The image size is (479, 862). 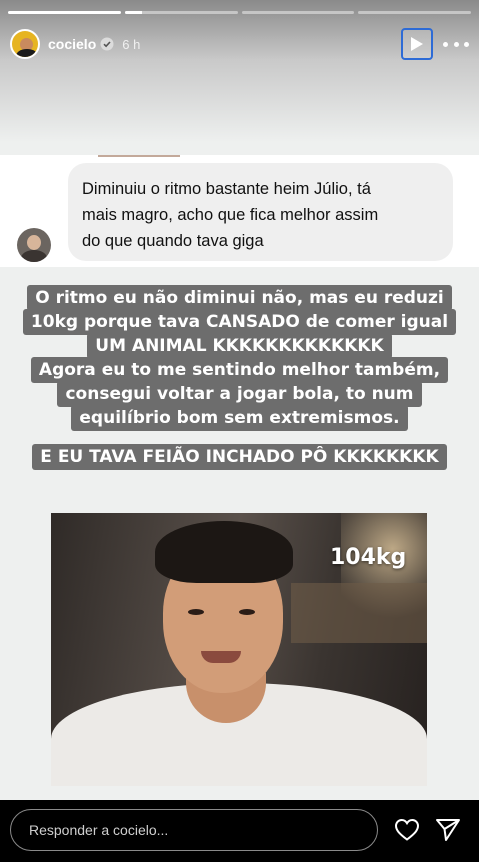 What do you see at coordinates (239, 12) in the screenshot?
I see `story-progress-bar` at bounding box center [239, 12].